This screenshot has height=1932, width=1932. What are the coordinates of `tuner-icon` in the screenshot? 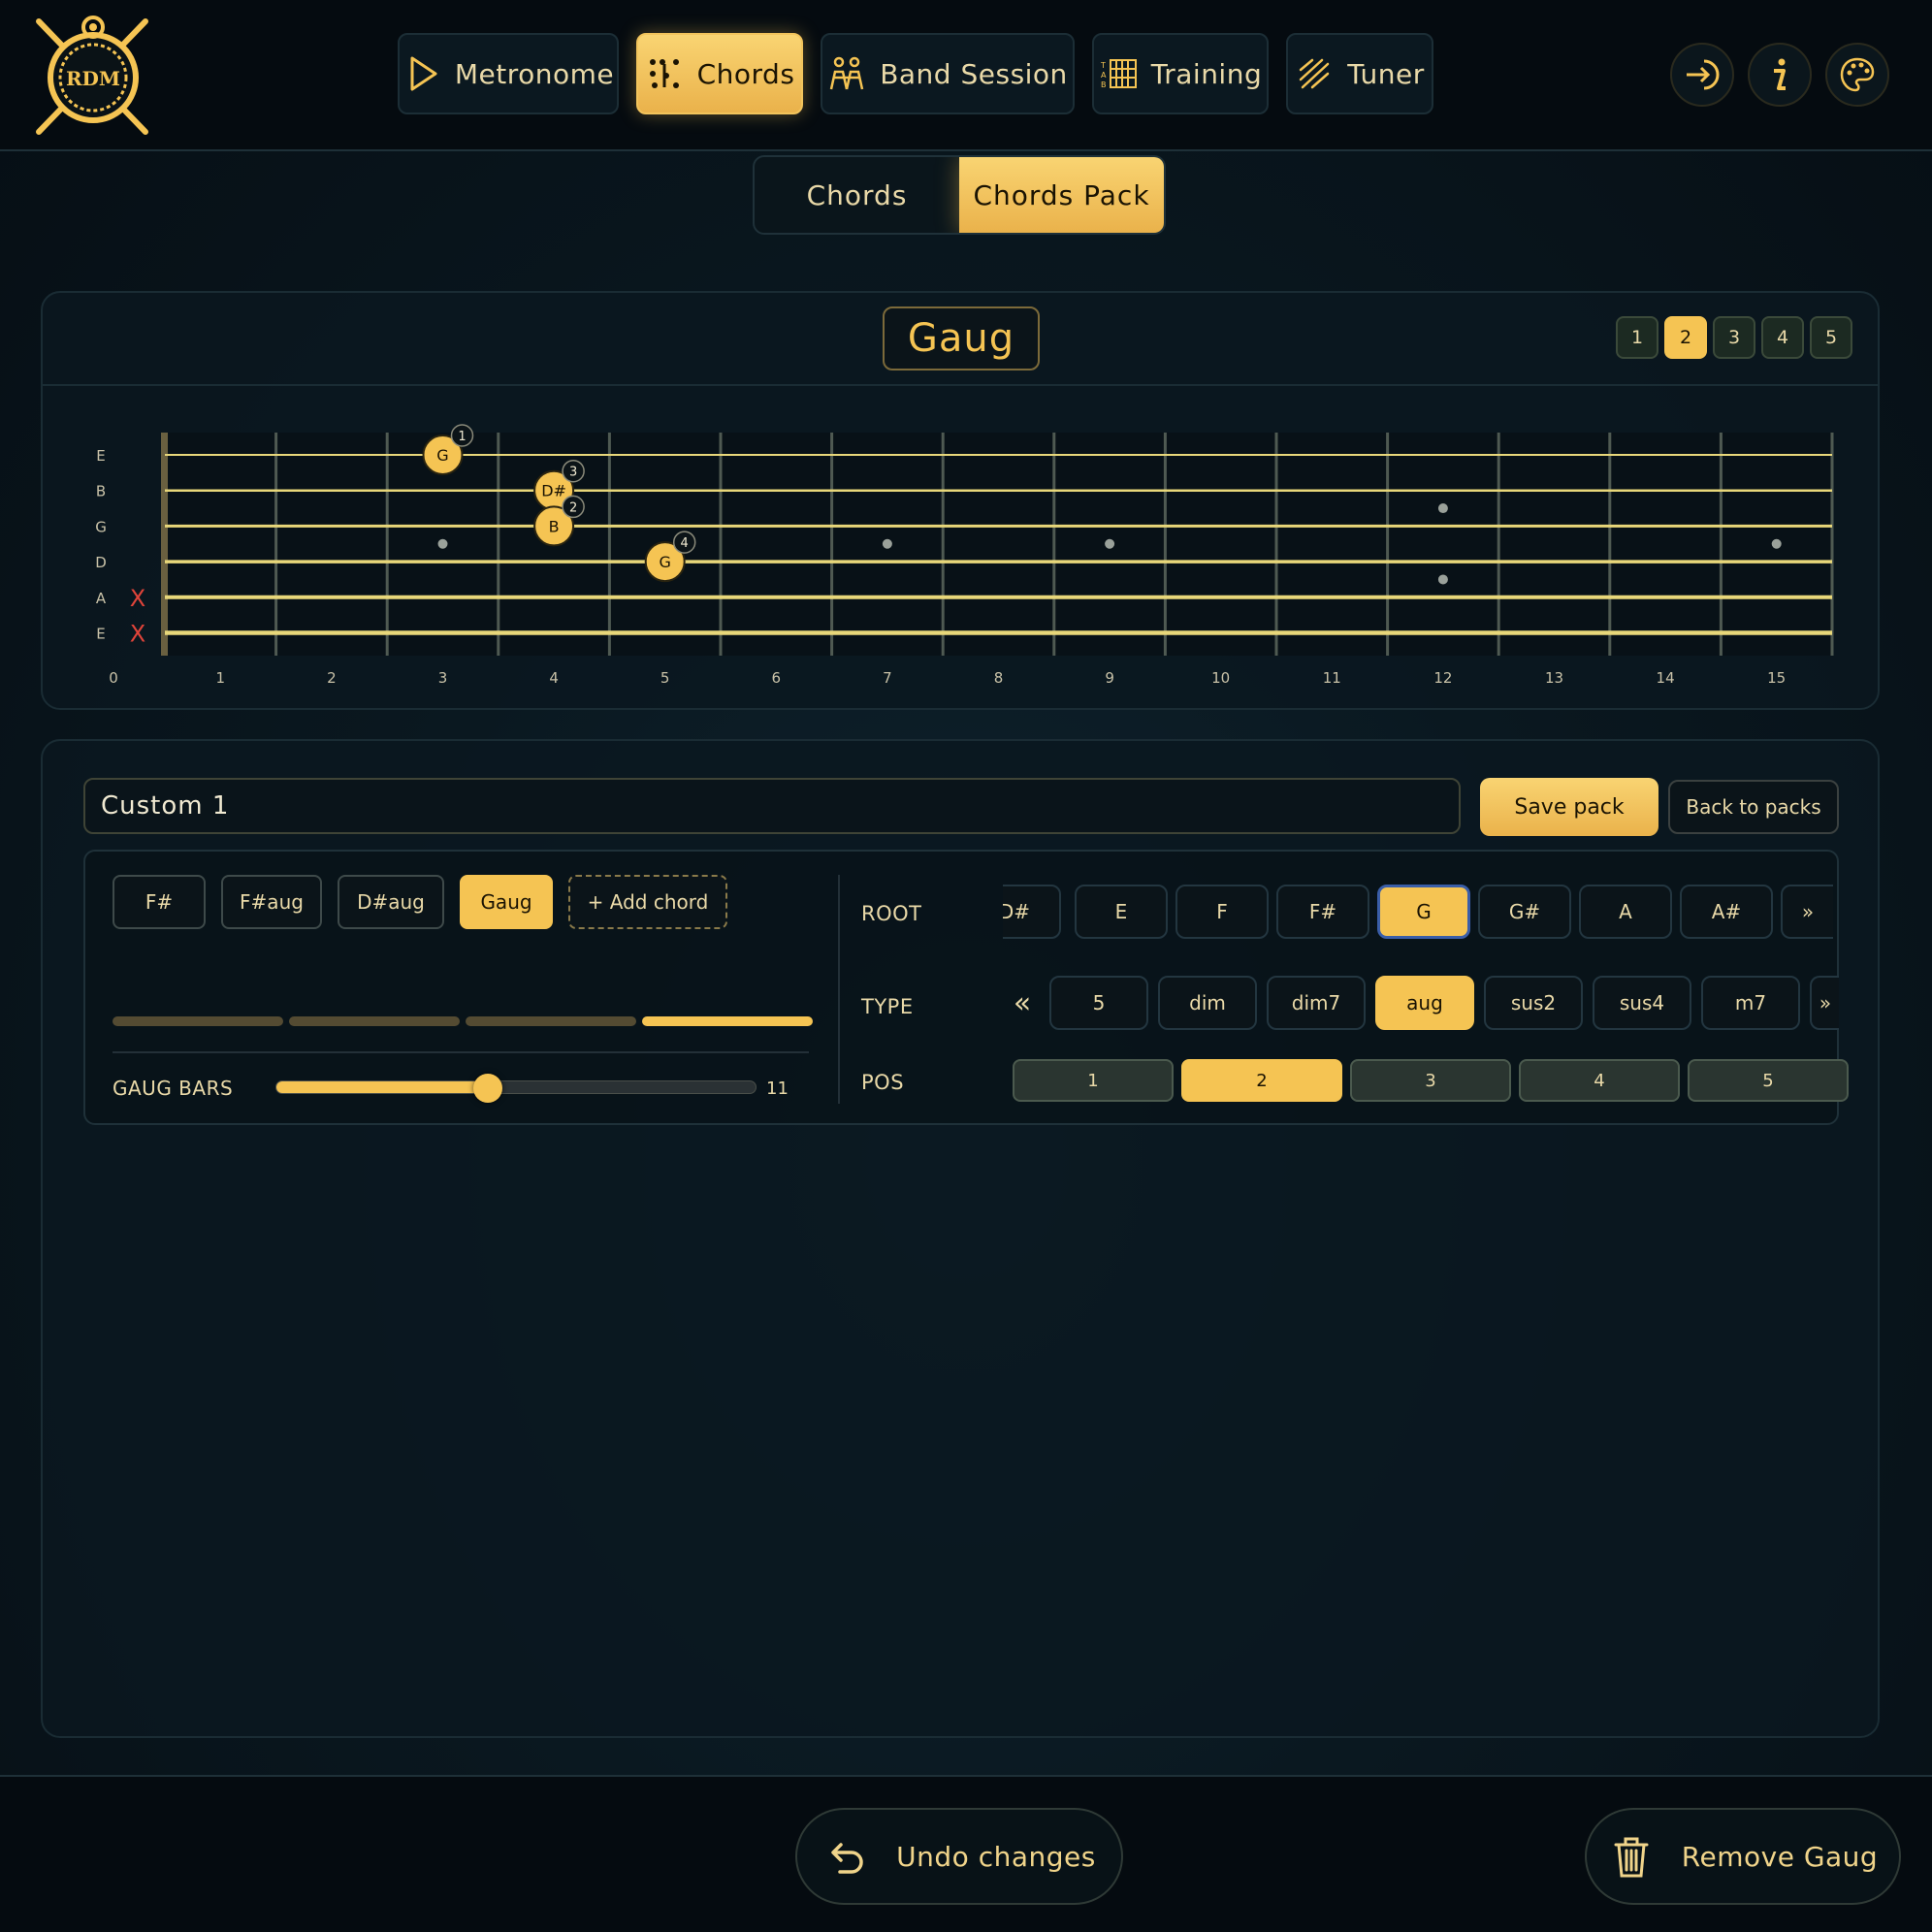 It's located at (1314, 73).